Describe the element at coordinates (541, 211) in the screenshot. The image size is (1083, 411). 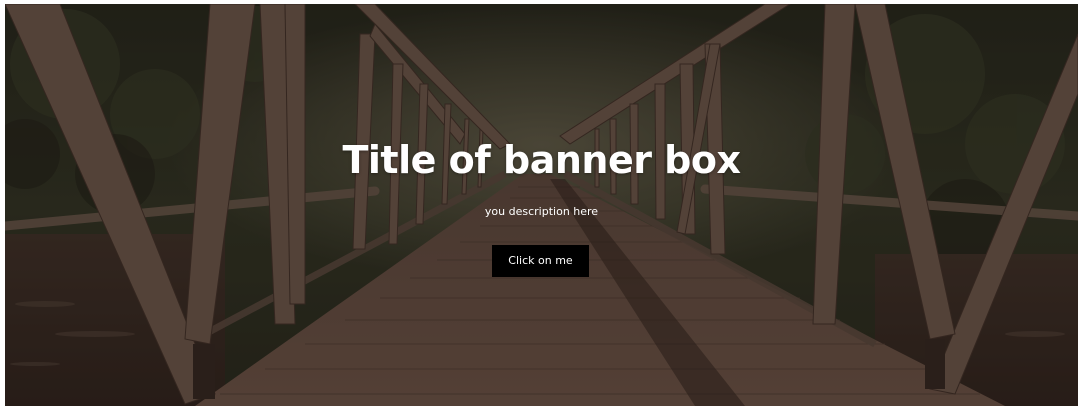
I see `banner-description: you description here` at that location.